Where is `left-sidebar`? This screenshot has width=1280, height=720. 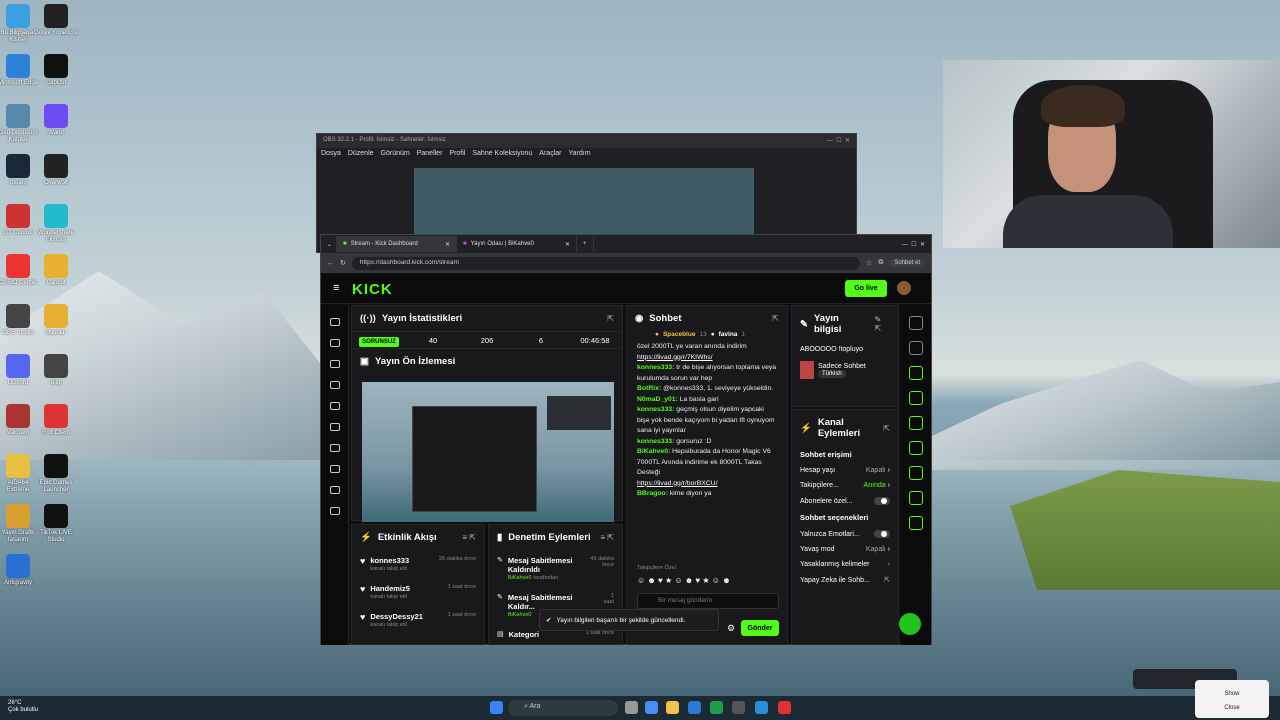
left-sidebar is located at coordinates (335, 475).